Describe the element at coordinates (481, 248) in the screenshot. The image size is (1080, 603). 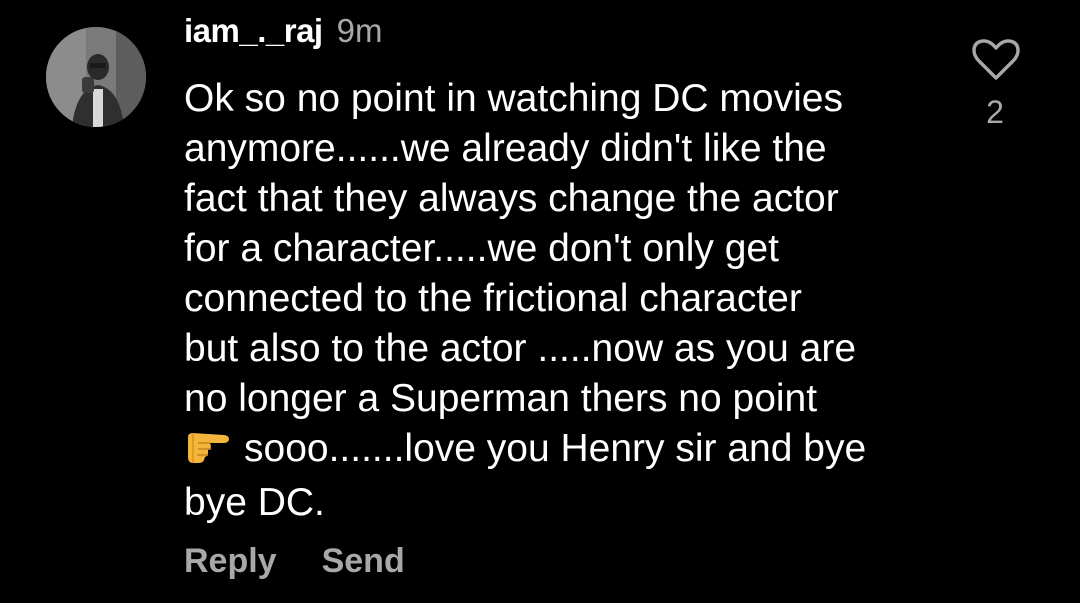
I see `comment-line: for a character.....we don't only get` at that location.